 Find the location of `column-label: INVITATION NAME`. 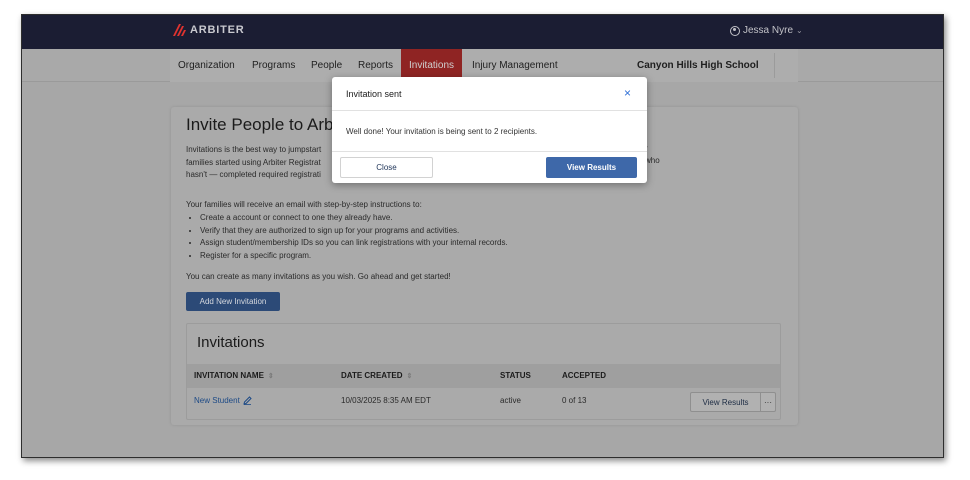

column-label: INVITATION NAME is located at coordinates (229, 375).